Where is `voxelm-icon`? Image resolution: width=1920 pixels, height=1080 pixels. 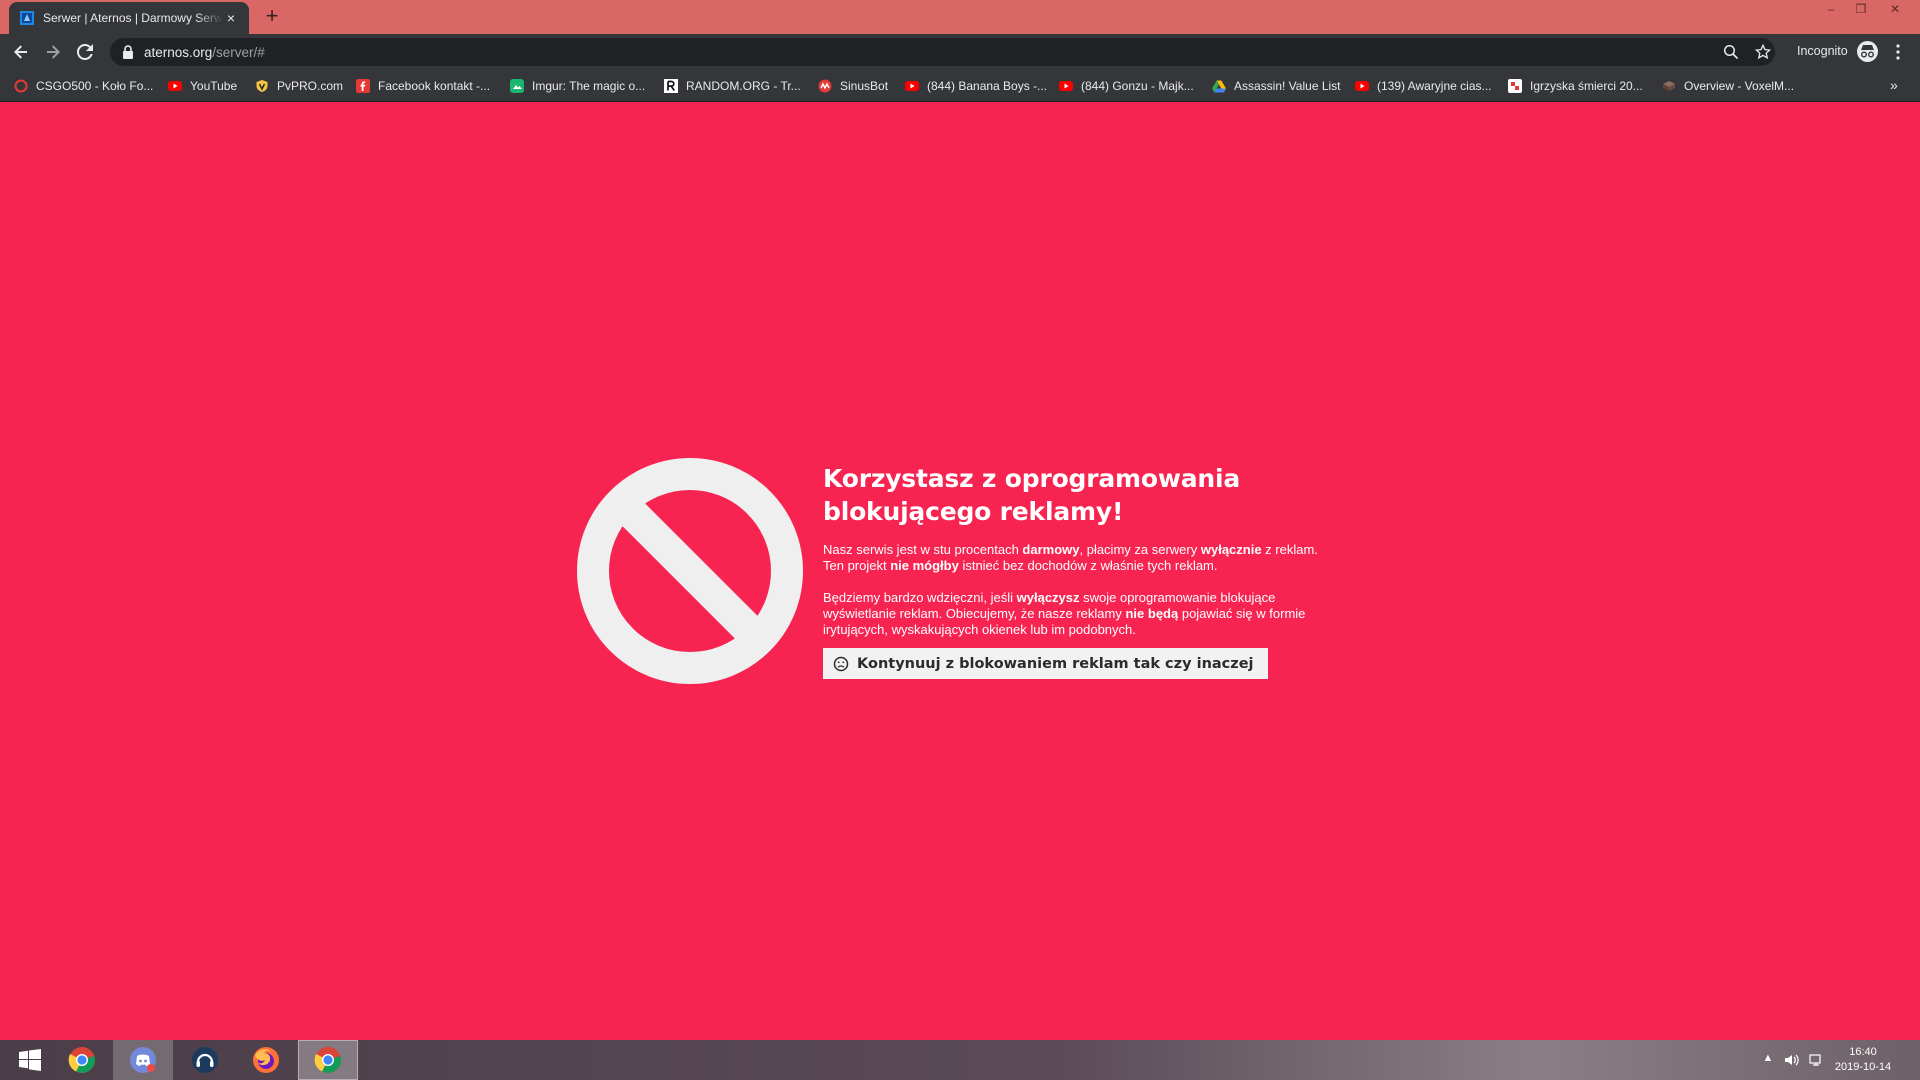 voxelm-icon is located at coordinates (1669, 86).